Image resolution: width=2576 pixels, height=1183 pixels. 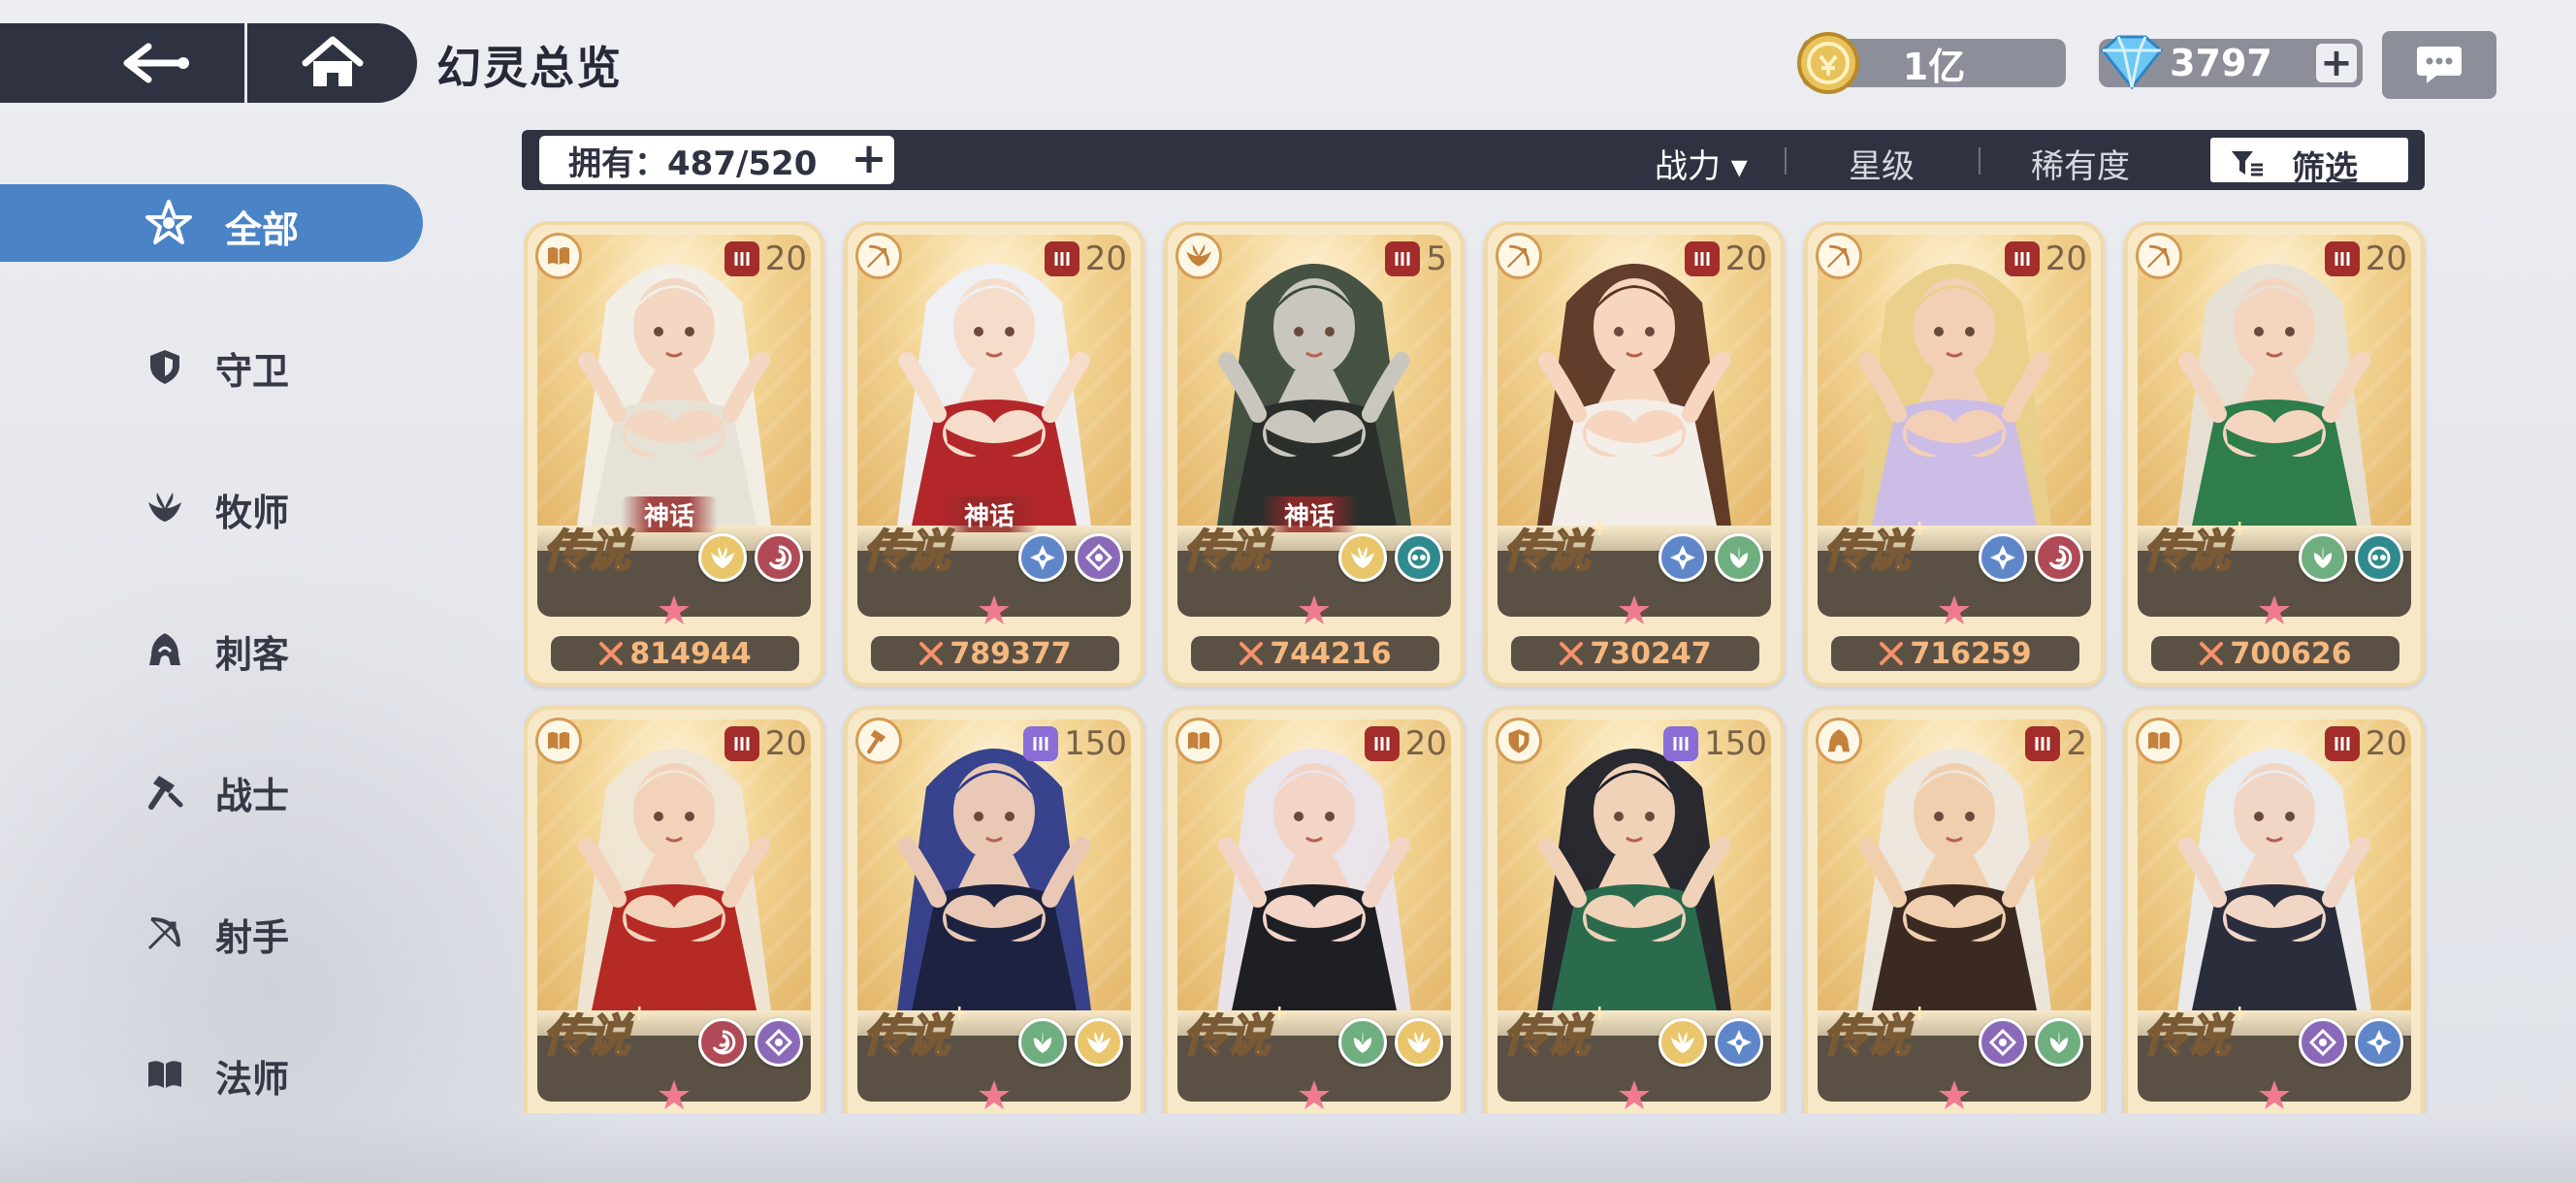 I want to click on combat-power: 814944, so click(x=675, y=653).